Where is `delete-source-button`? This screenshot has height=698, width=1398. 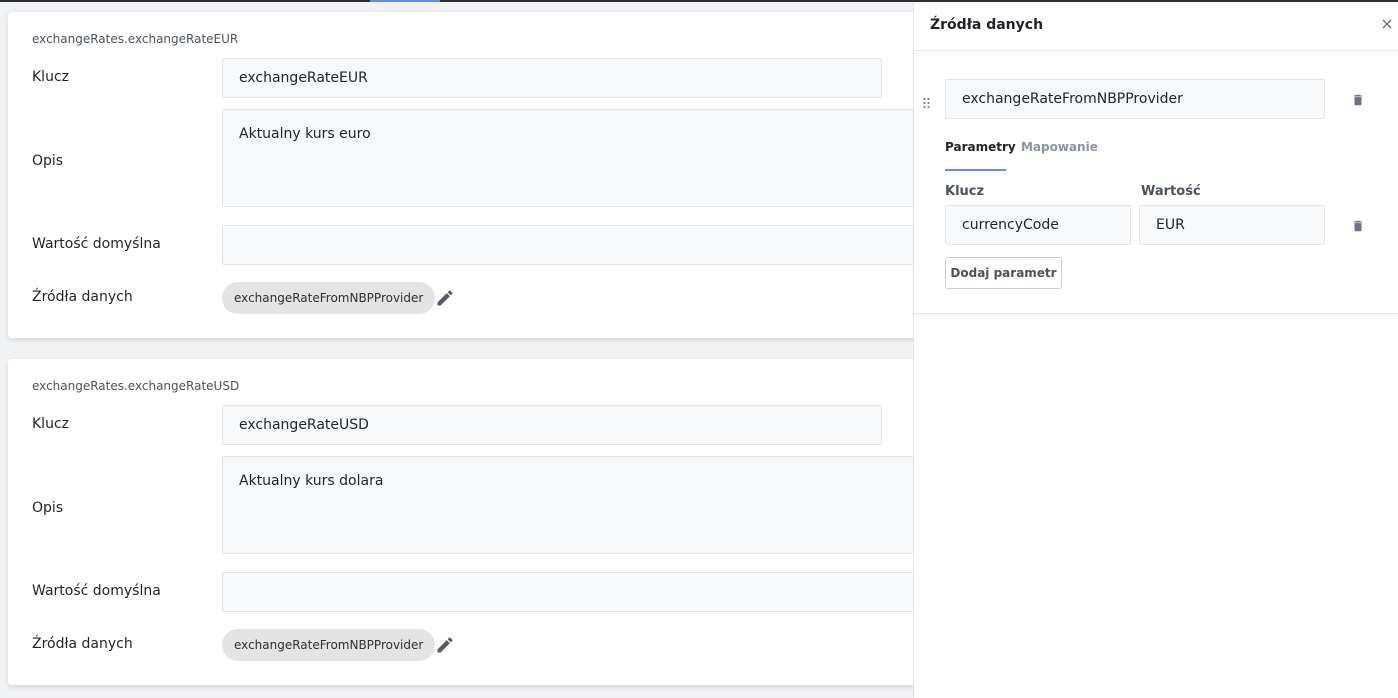 delete-source-button is located at coordinates (1358, 99).